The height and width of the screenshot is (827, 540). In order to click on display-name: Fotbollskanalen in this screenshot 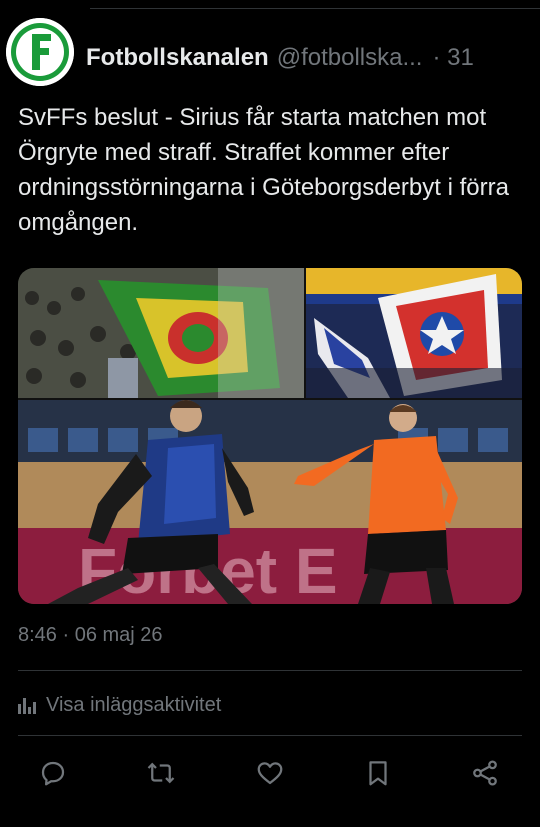, I will do `click(177, 58)`.